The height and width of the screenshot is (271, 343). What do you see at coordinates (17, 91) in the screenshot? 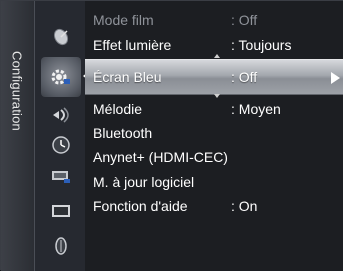
I see `category-label: Configuration` at bounding box center [17, 91].